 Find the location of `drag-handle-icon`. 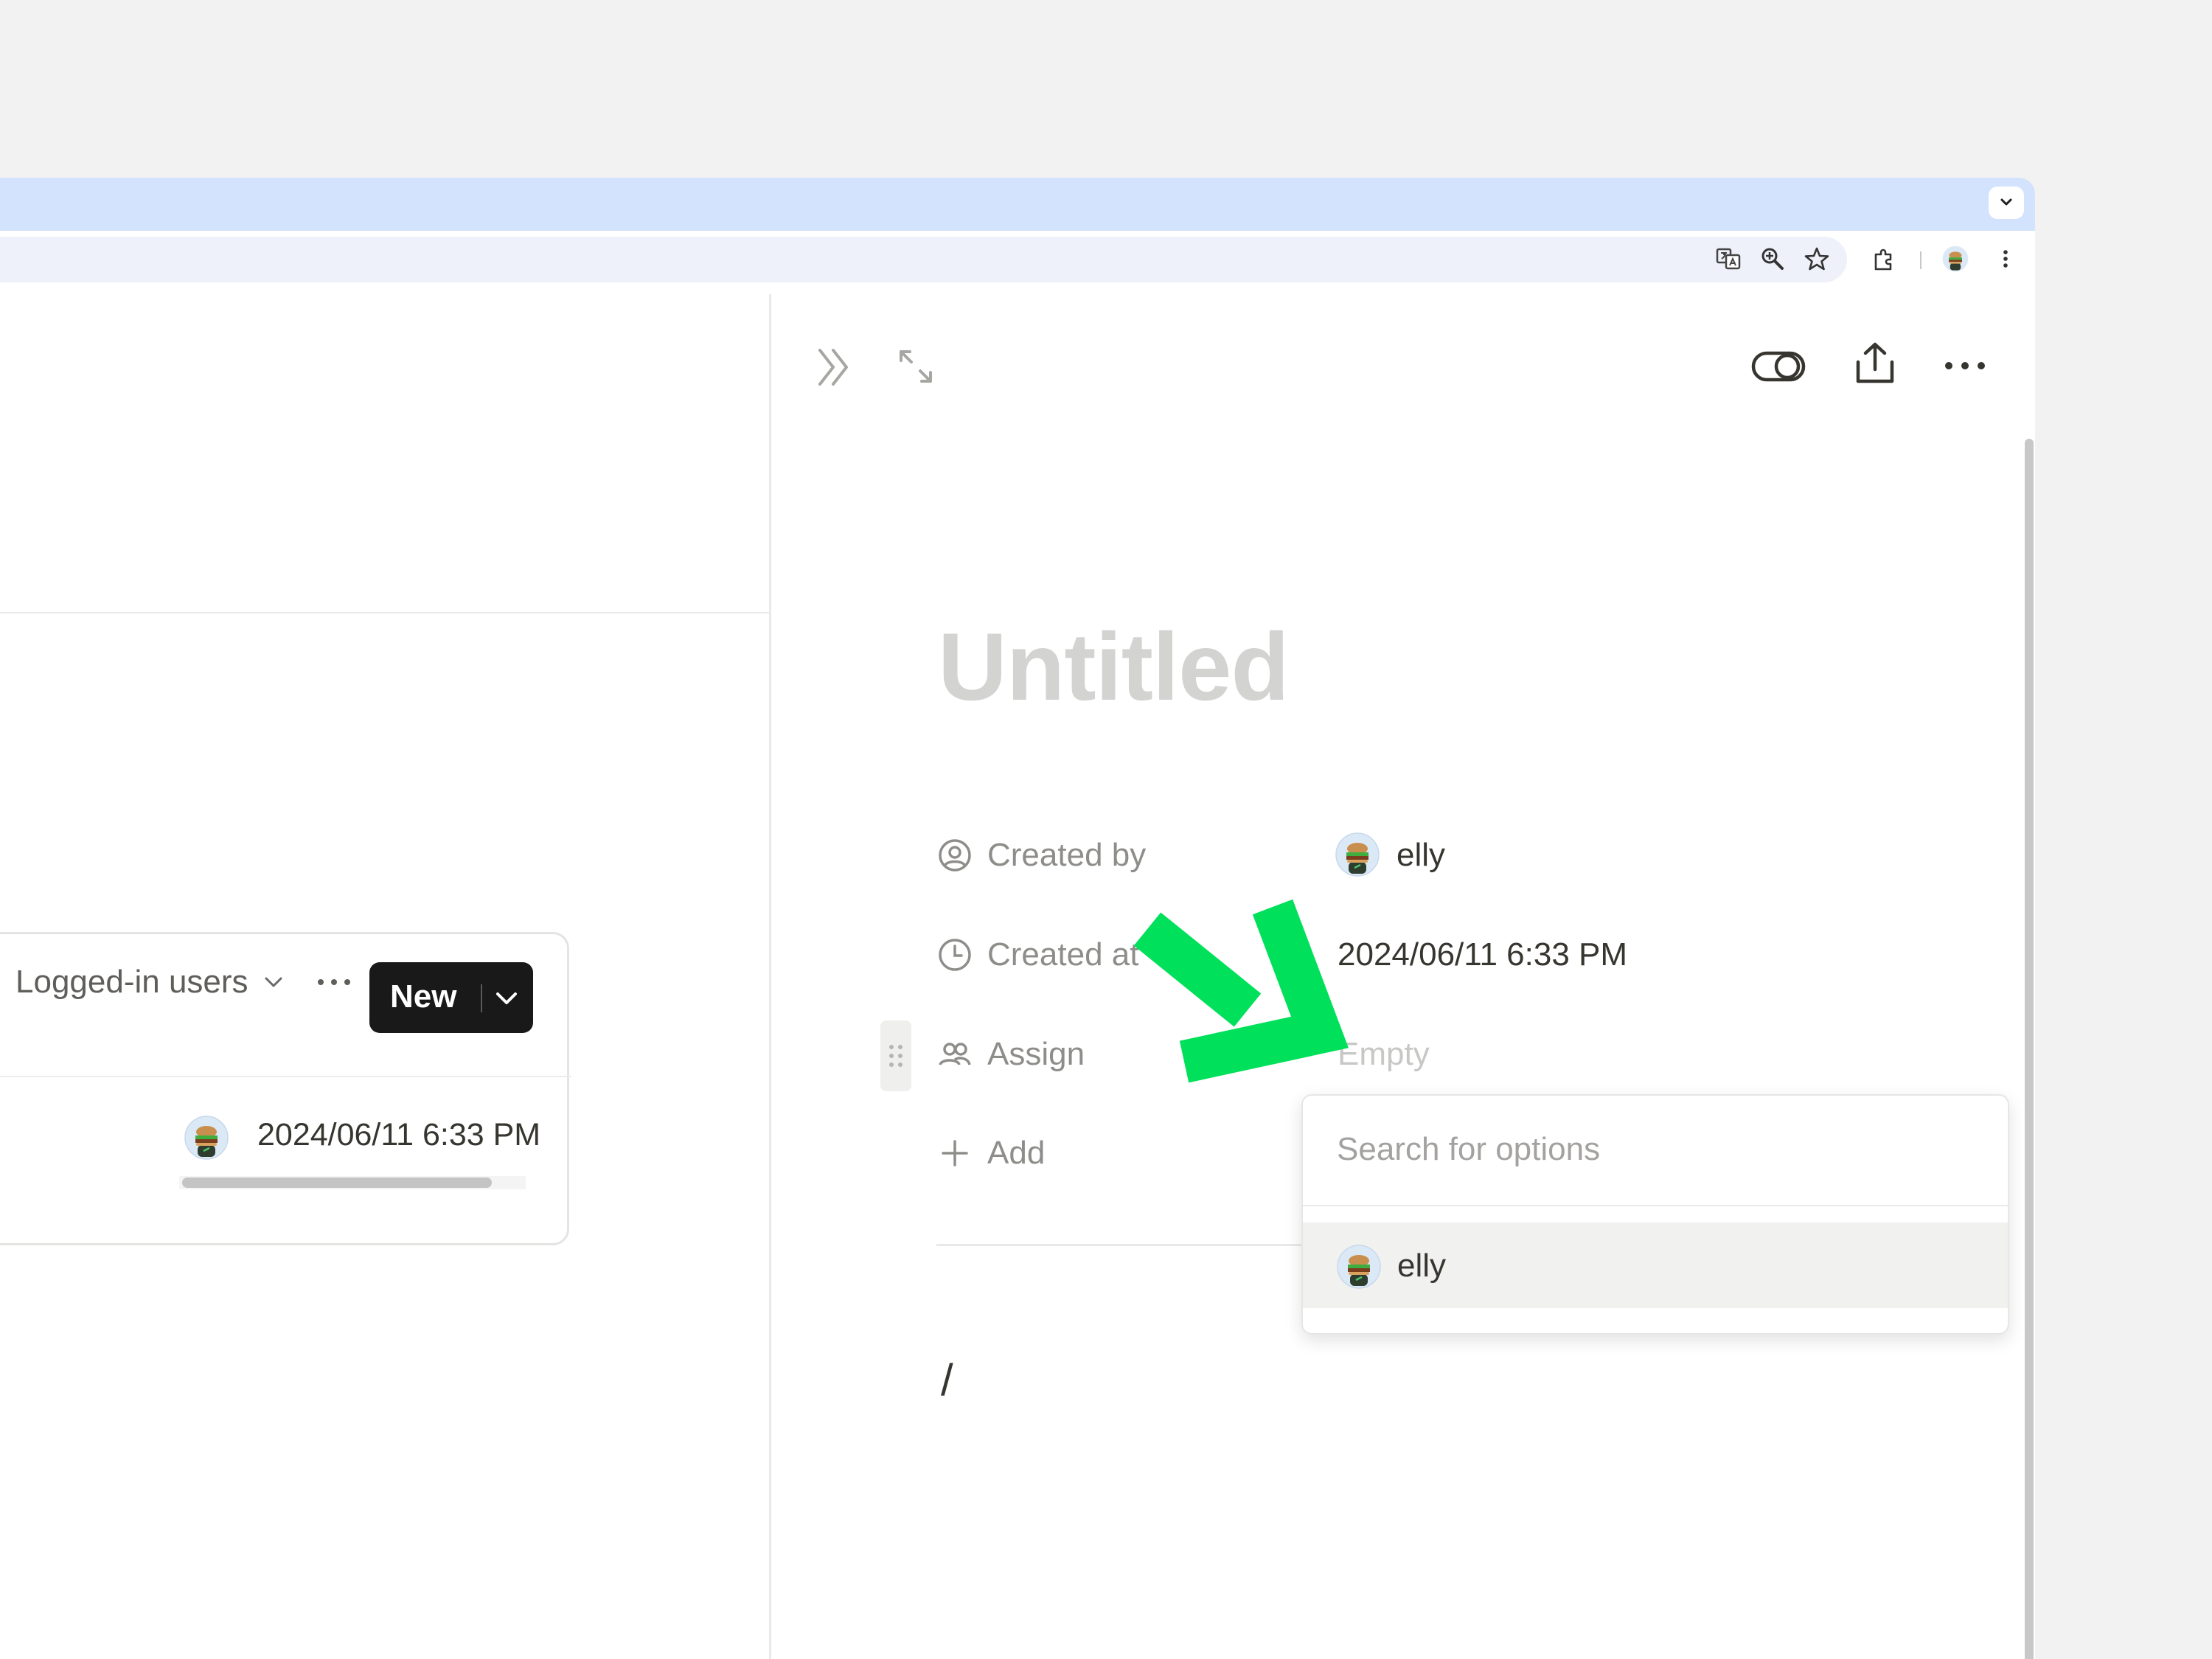

drag-handle-icon is located at coordinates (895, 1056).